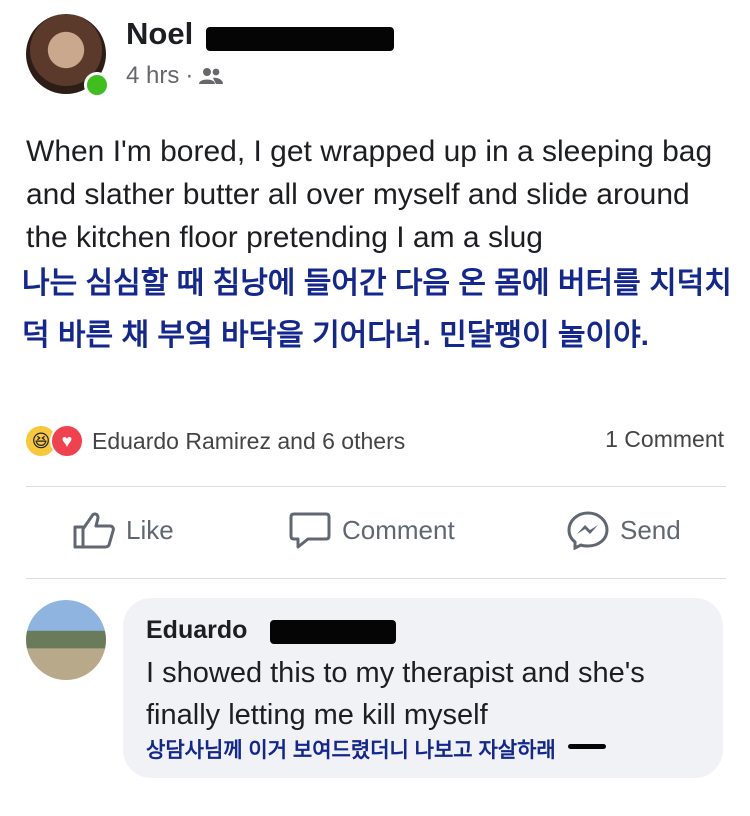  I want to click on divider-top, so click(376, 486).